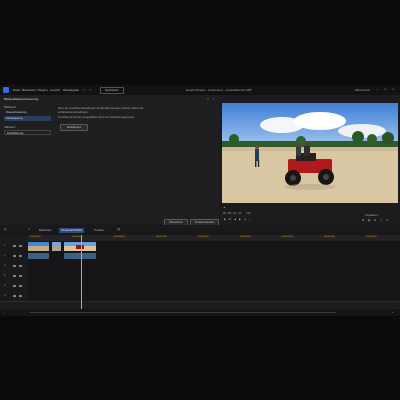  What do you see at coordinates (224, 207) in the screenshot?
I see `timeline-scrubber-icon: ▲` at bounding box center [224, 207].